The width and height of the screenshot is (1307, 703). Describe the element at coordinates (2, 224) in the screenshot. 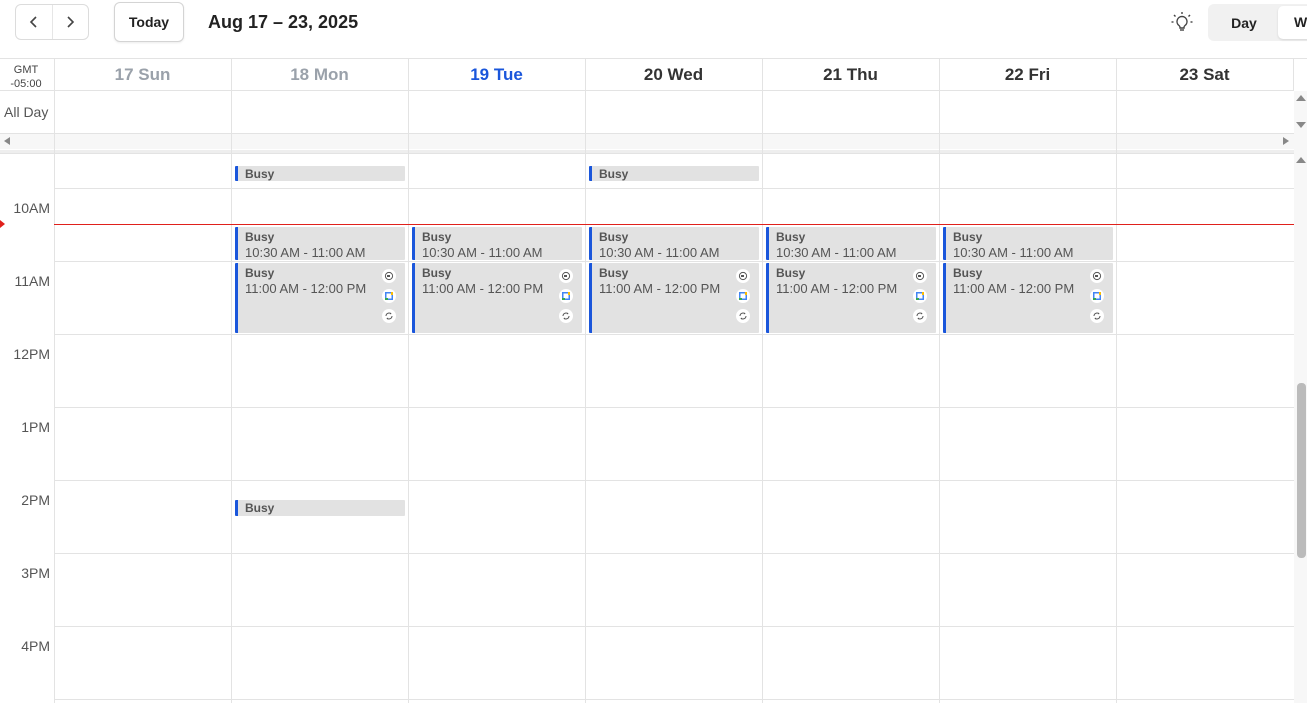

I see `current-time-marker` at that location.